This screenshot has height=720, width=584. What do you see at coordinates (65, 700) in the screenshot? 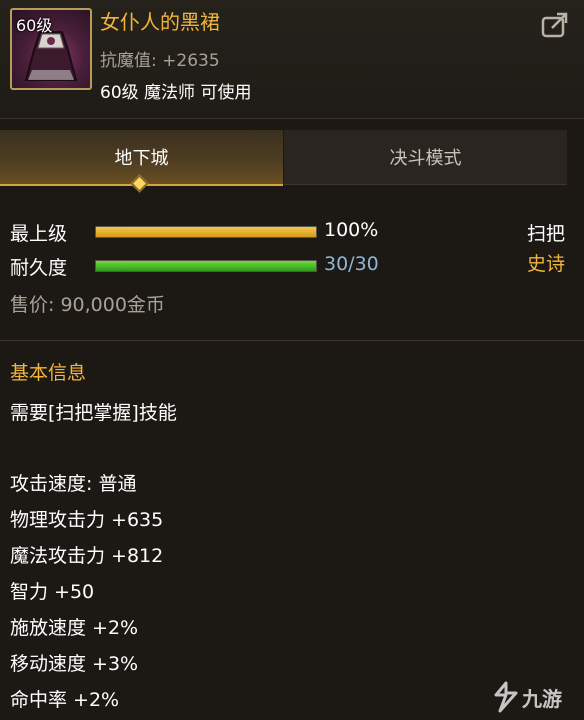
I see `info-line: 命中率 +2%` at bounding box center [65, 700].